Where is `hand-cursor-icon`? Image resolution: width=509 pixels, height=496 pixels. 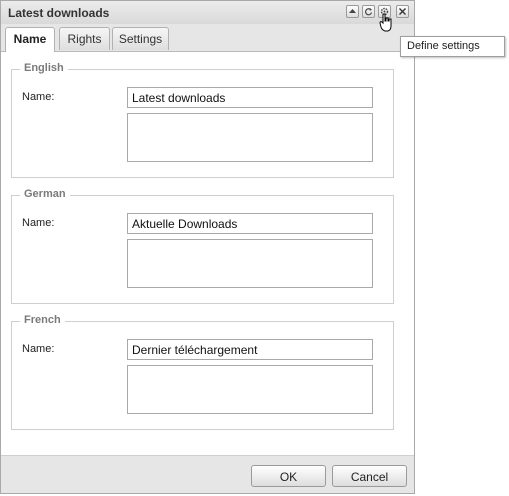 hand-cursor-icon is located at coordinates (385, 22).